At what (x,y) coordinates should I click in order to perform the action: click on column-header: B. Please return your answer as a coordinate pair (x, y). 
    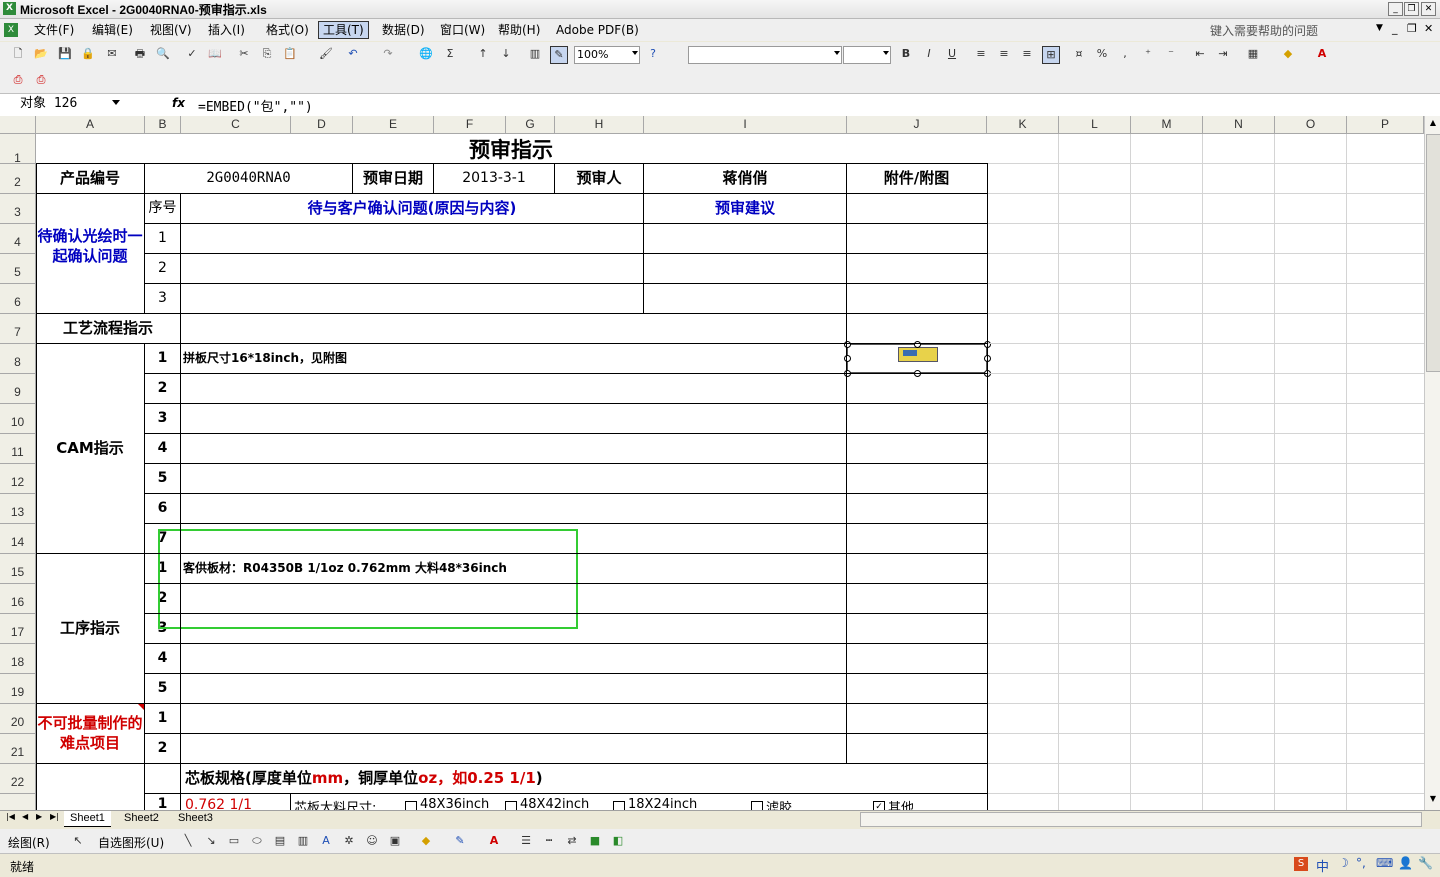
    Looking at the image, I should click on (163, 125).